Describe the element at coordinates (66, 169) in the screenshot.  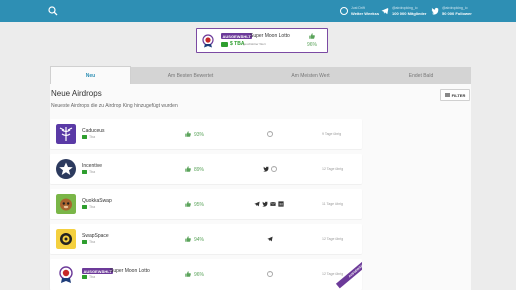
I see `incentive-logo` at that location.